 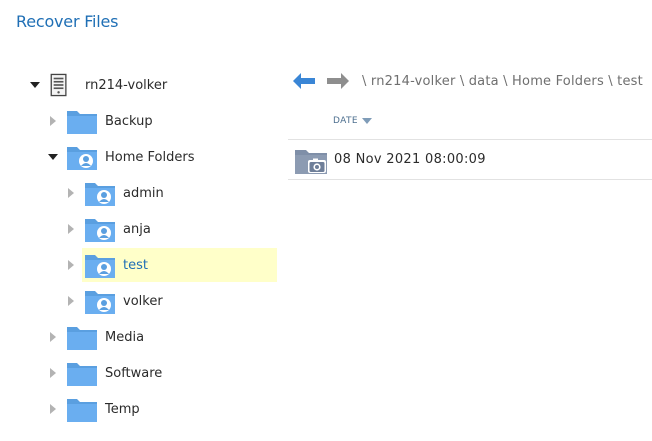 What do you see at coordinates (338, 81) in the screenshot?
I see `forward-arrow-icon` at bounding box center [338, 81].